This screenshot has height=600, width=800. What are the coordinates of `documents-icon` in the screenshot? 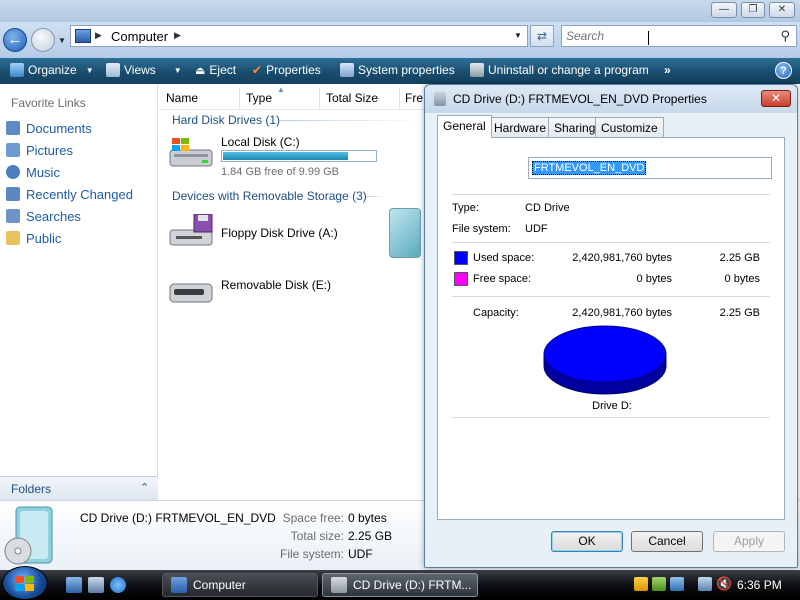 It's located at (13, 128).